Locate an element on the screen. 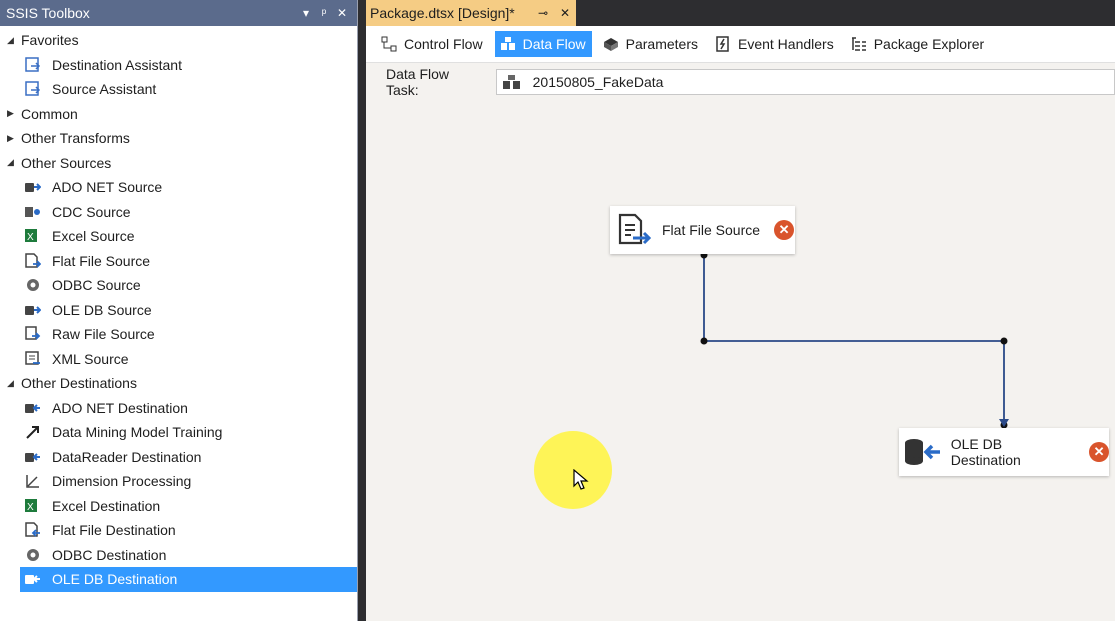 The height and width of the screenshot is (621, 1115). component-label: OLE DB Destination is located at coordinates (985, 452).